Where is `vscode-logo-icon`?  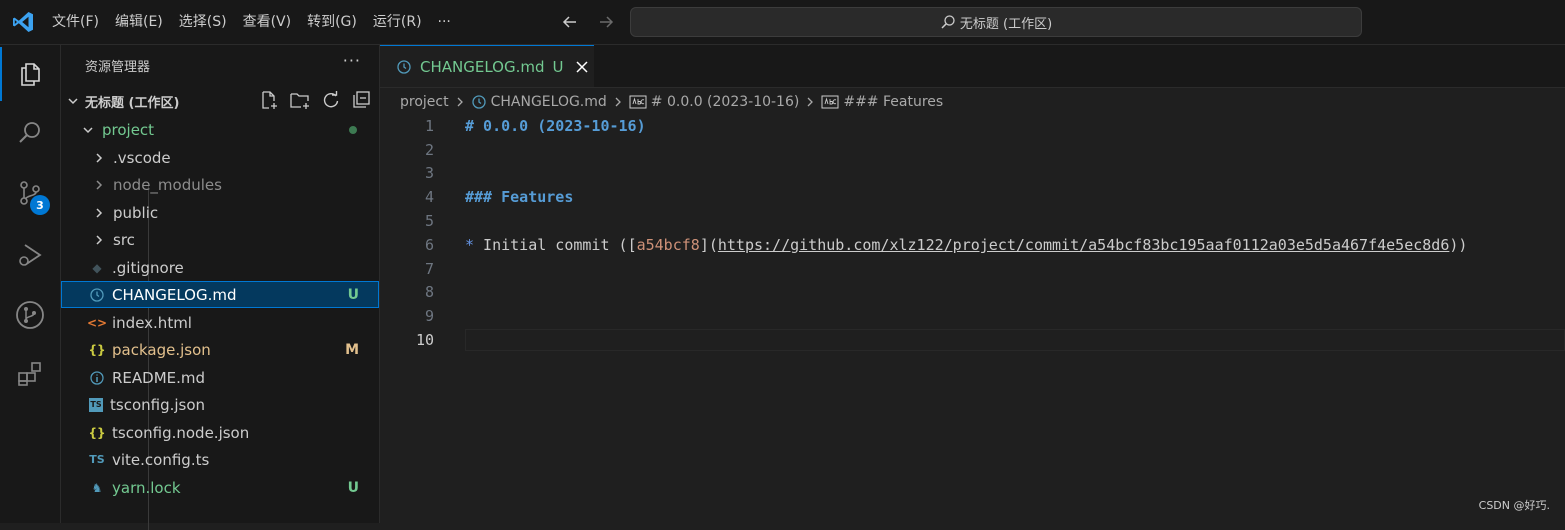
vscode-logo-icon is located at coordinates (23, 22).